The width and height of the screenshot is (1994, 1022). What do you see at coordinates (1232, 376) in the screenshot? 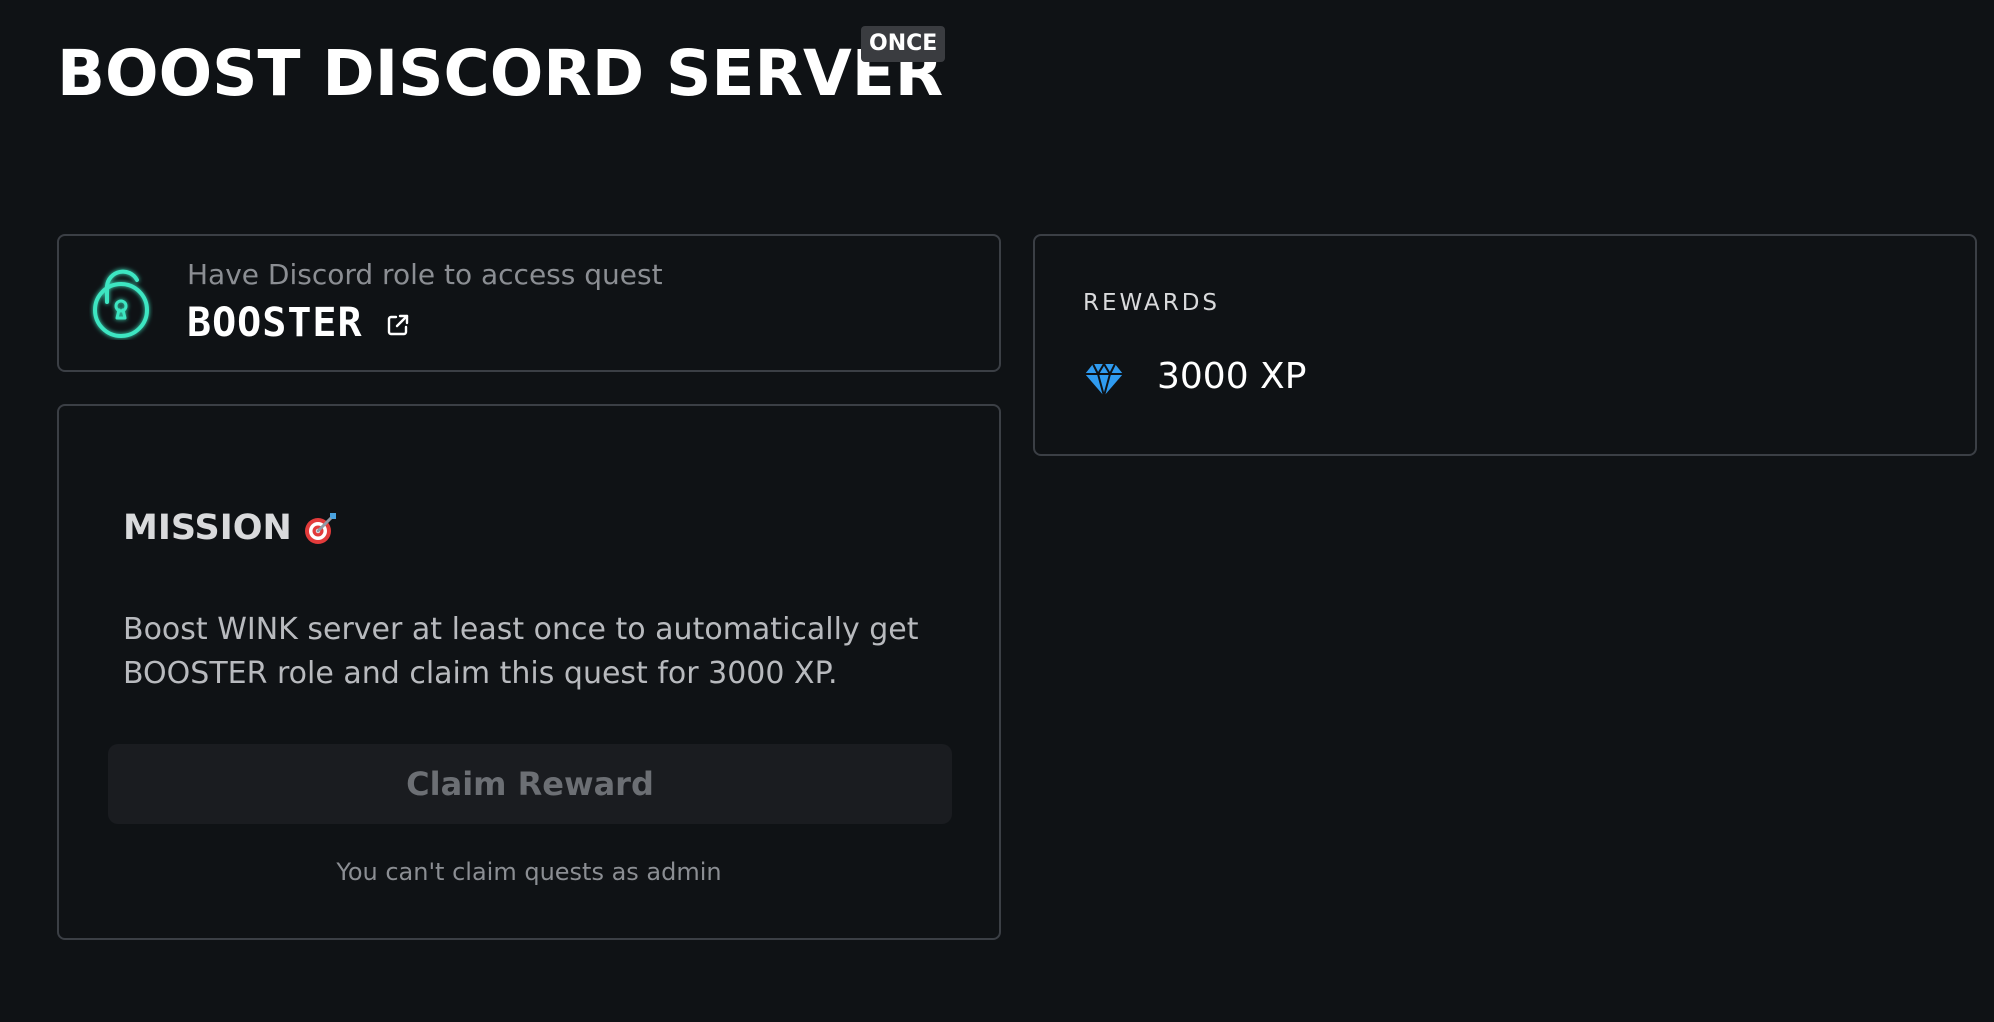
I see `reward-value: 3000 XP` at bounding box center [1232, 376].